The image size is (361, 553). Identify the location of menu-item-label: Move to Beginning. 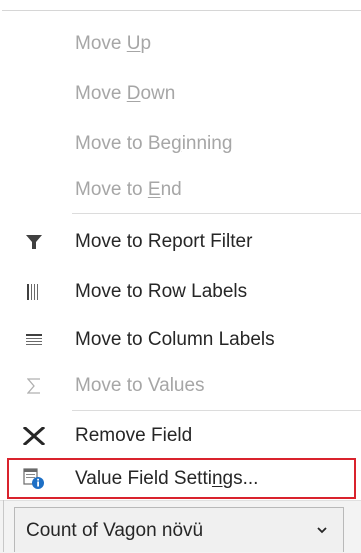
(154, 143).